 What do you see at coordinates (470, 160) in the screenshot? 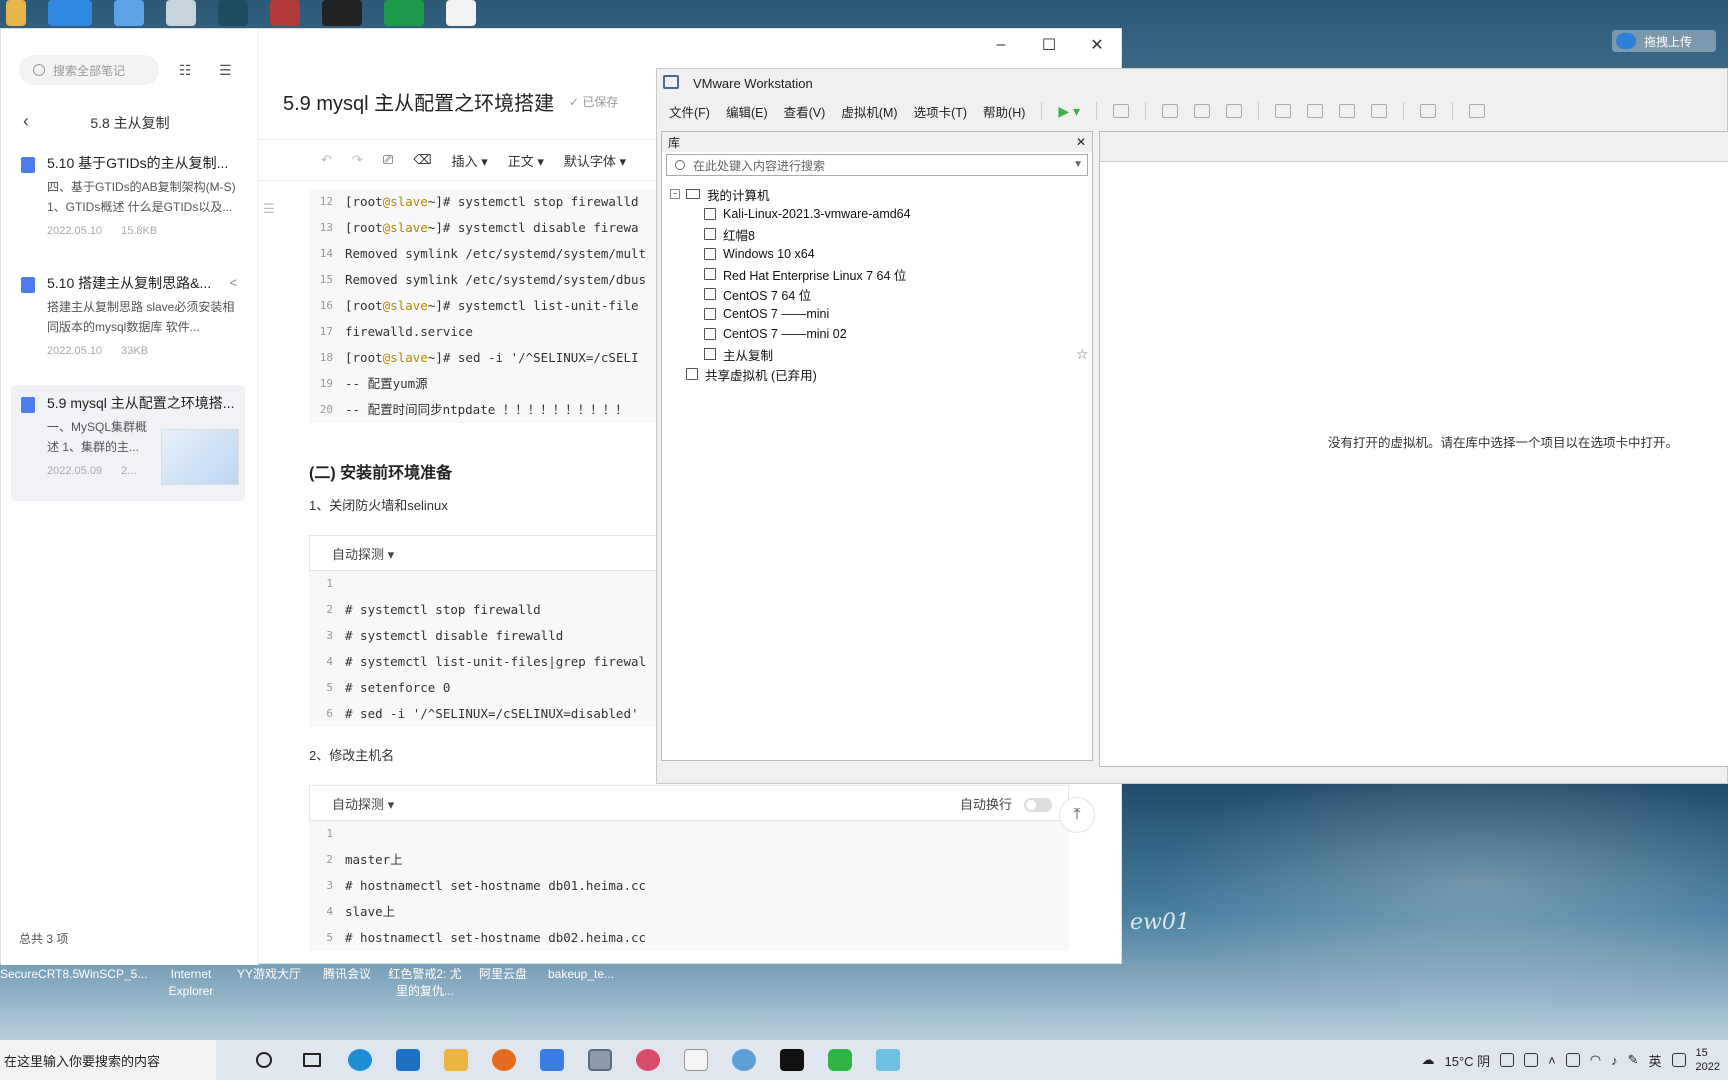
I see `insert-menu: 插入 ▾` at bounding box center [470, 160].